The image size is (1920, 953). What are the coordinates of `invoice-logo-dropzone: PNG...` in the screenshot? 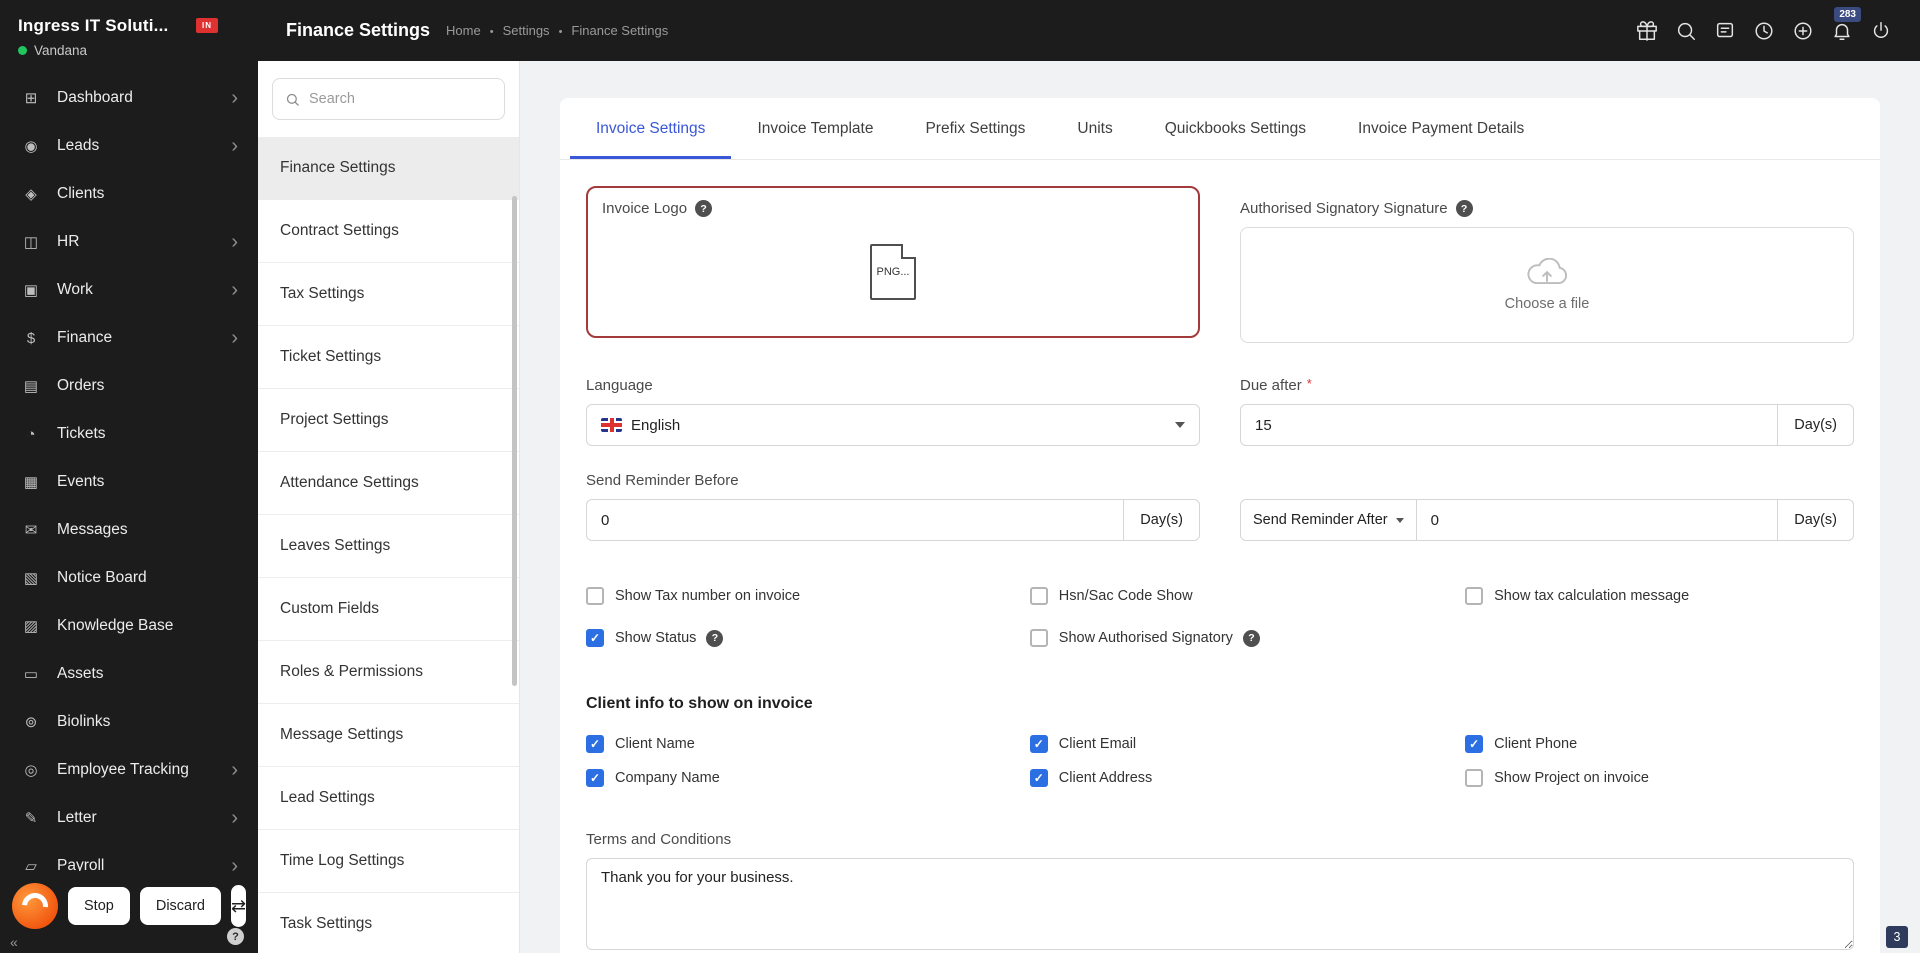 It's located at (893, 271).